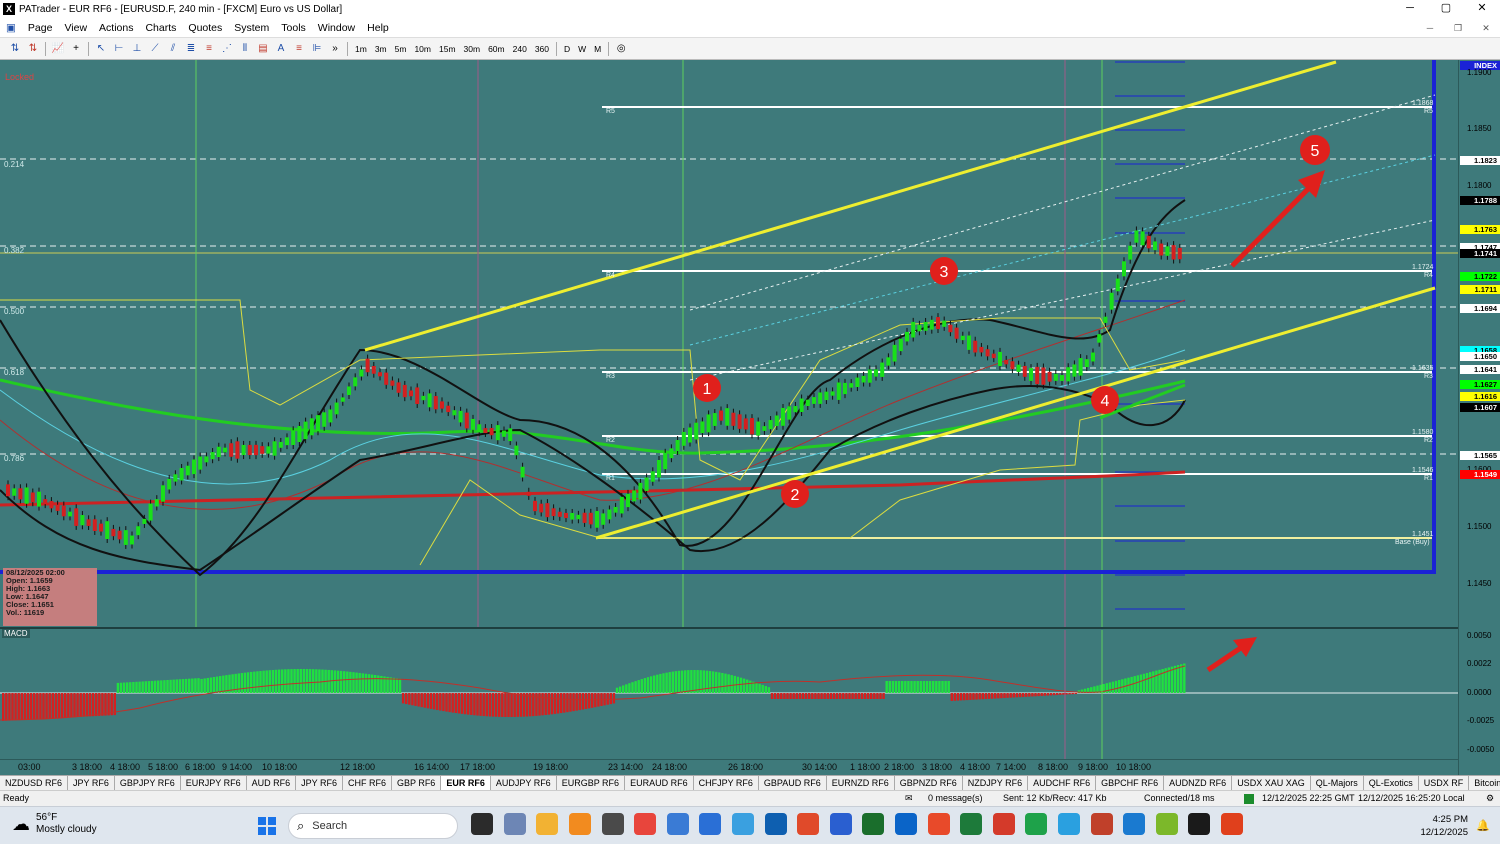 This screenshot has width=1500, height=844. Describe the element at coordinates (34, 783) in the screenshot. I see `symbol-tab: NZDUSD RF6` at that location.